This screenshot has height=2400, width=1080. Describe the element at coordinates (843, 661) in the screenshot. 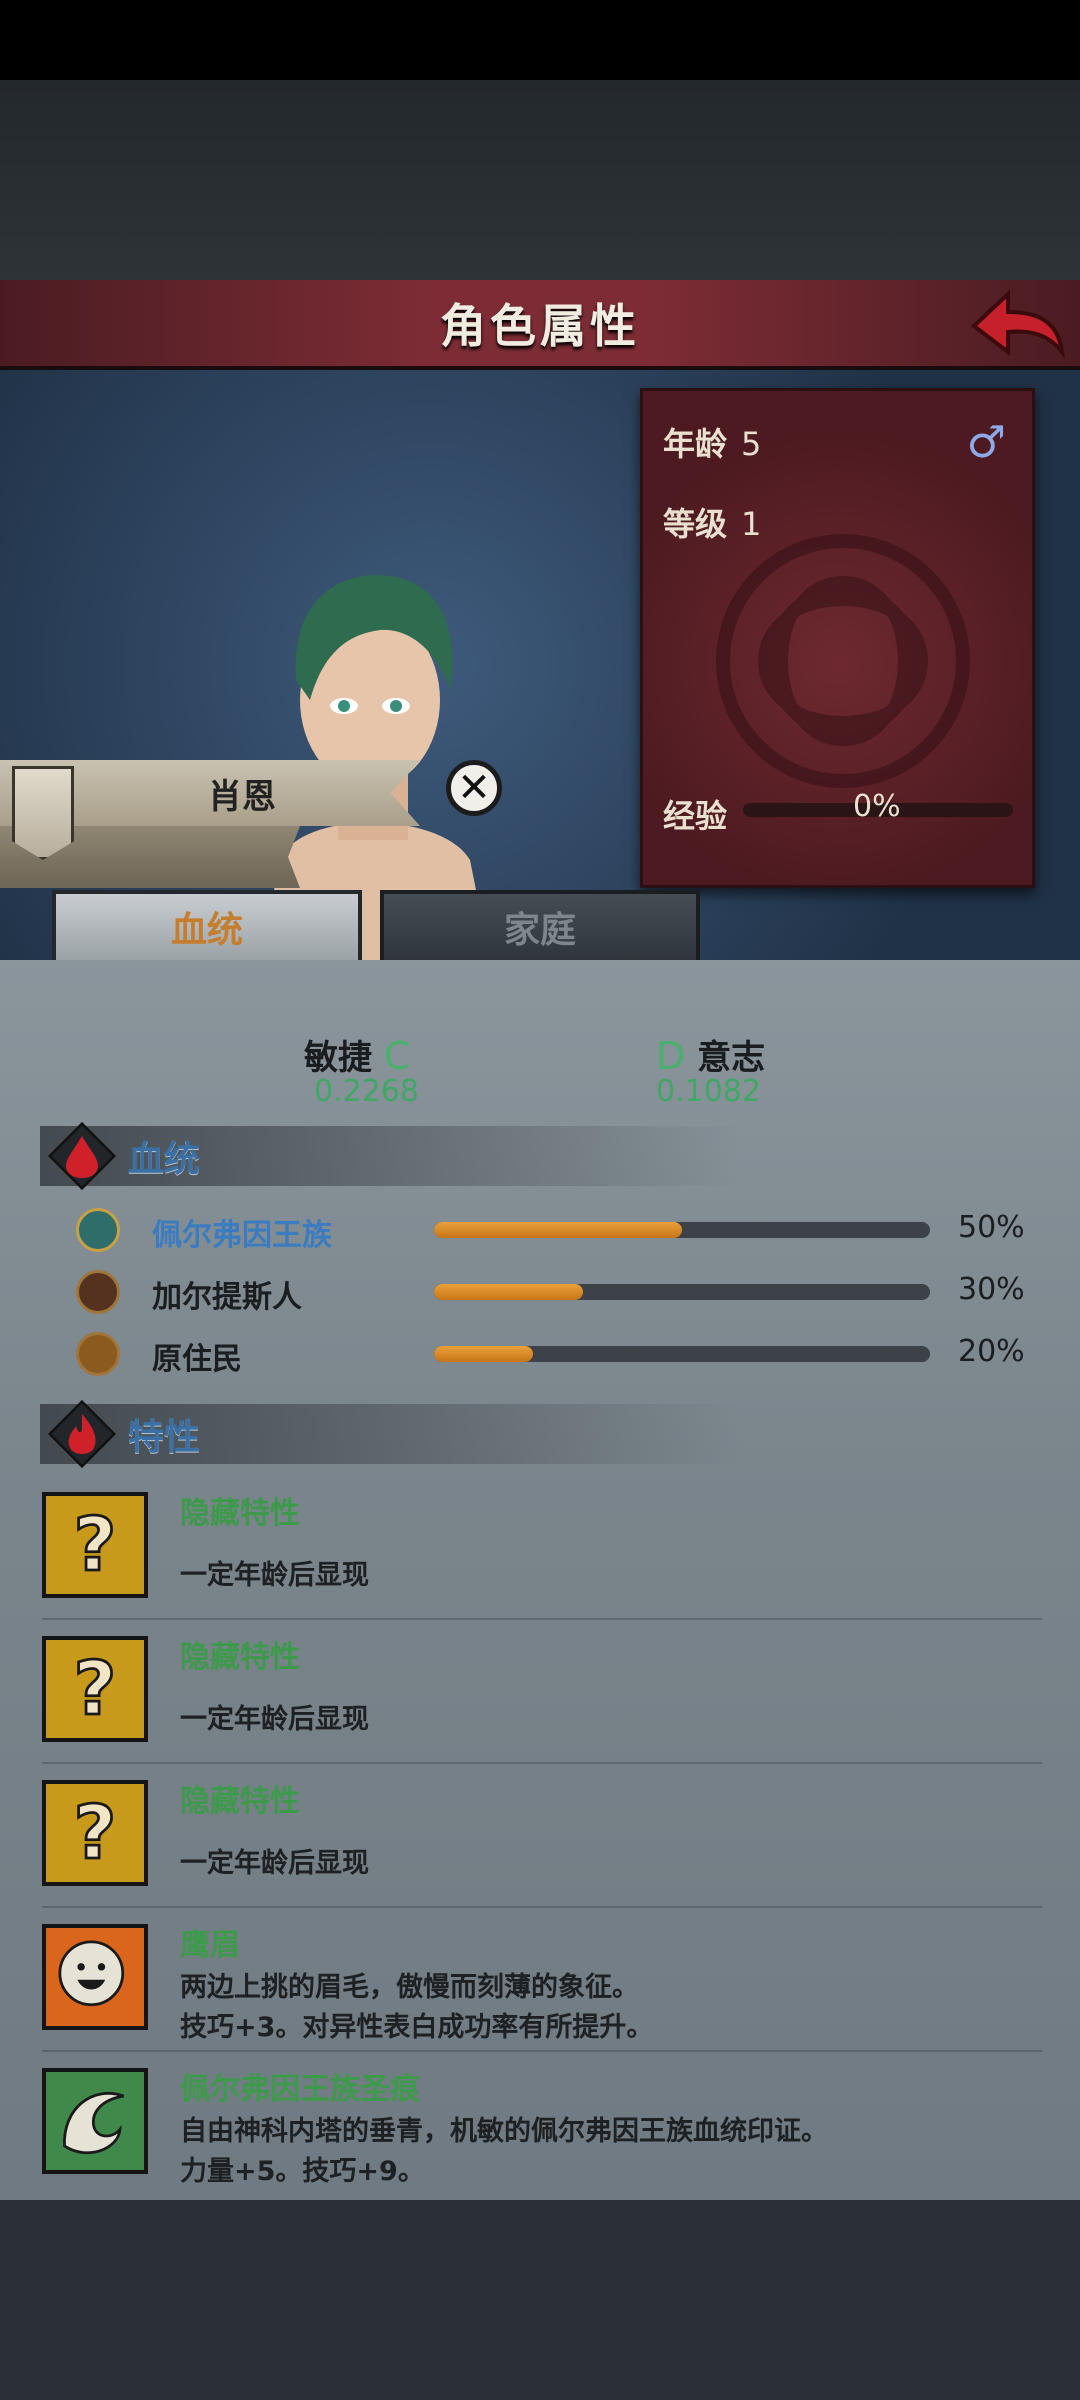

I see `celtic-knot-icon` at that location.